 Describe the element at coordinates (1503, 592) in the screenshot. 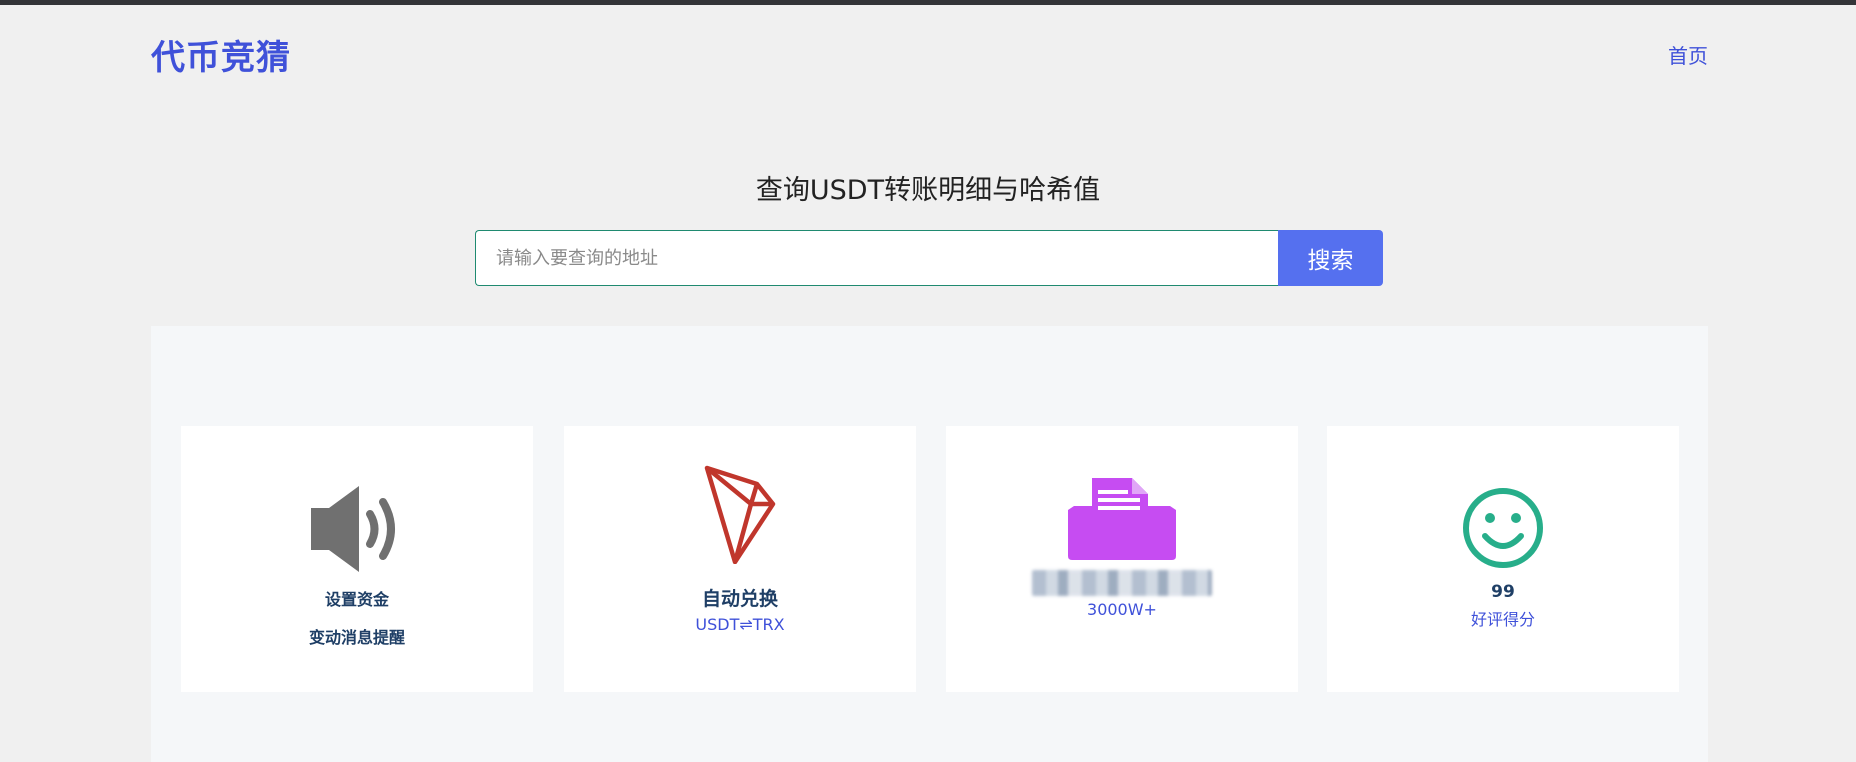

I see `rating-value: 99` at that location.